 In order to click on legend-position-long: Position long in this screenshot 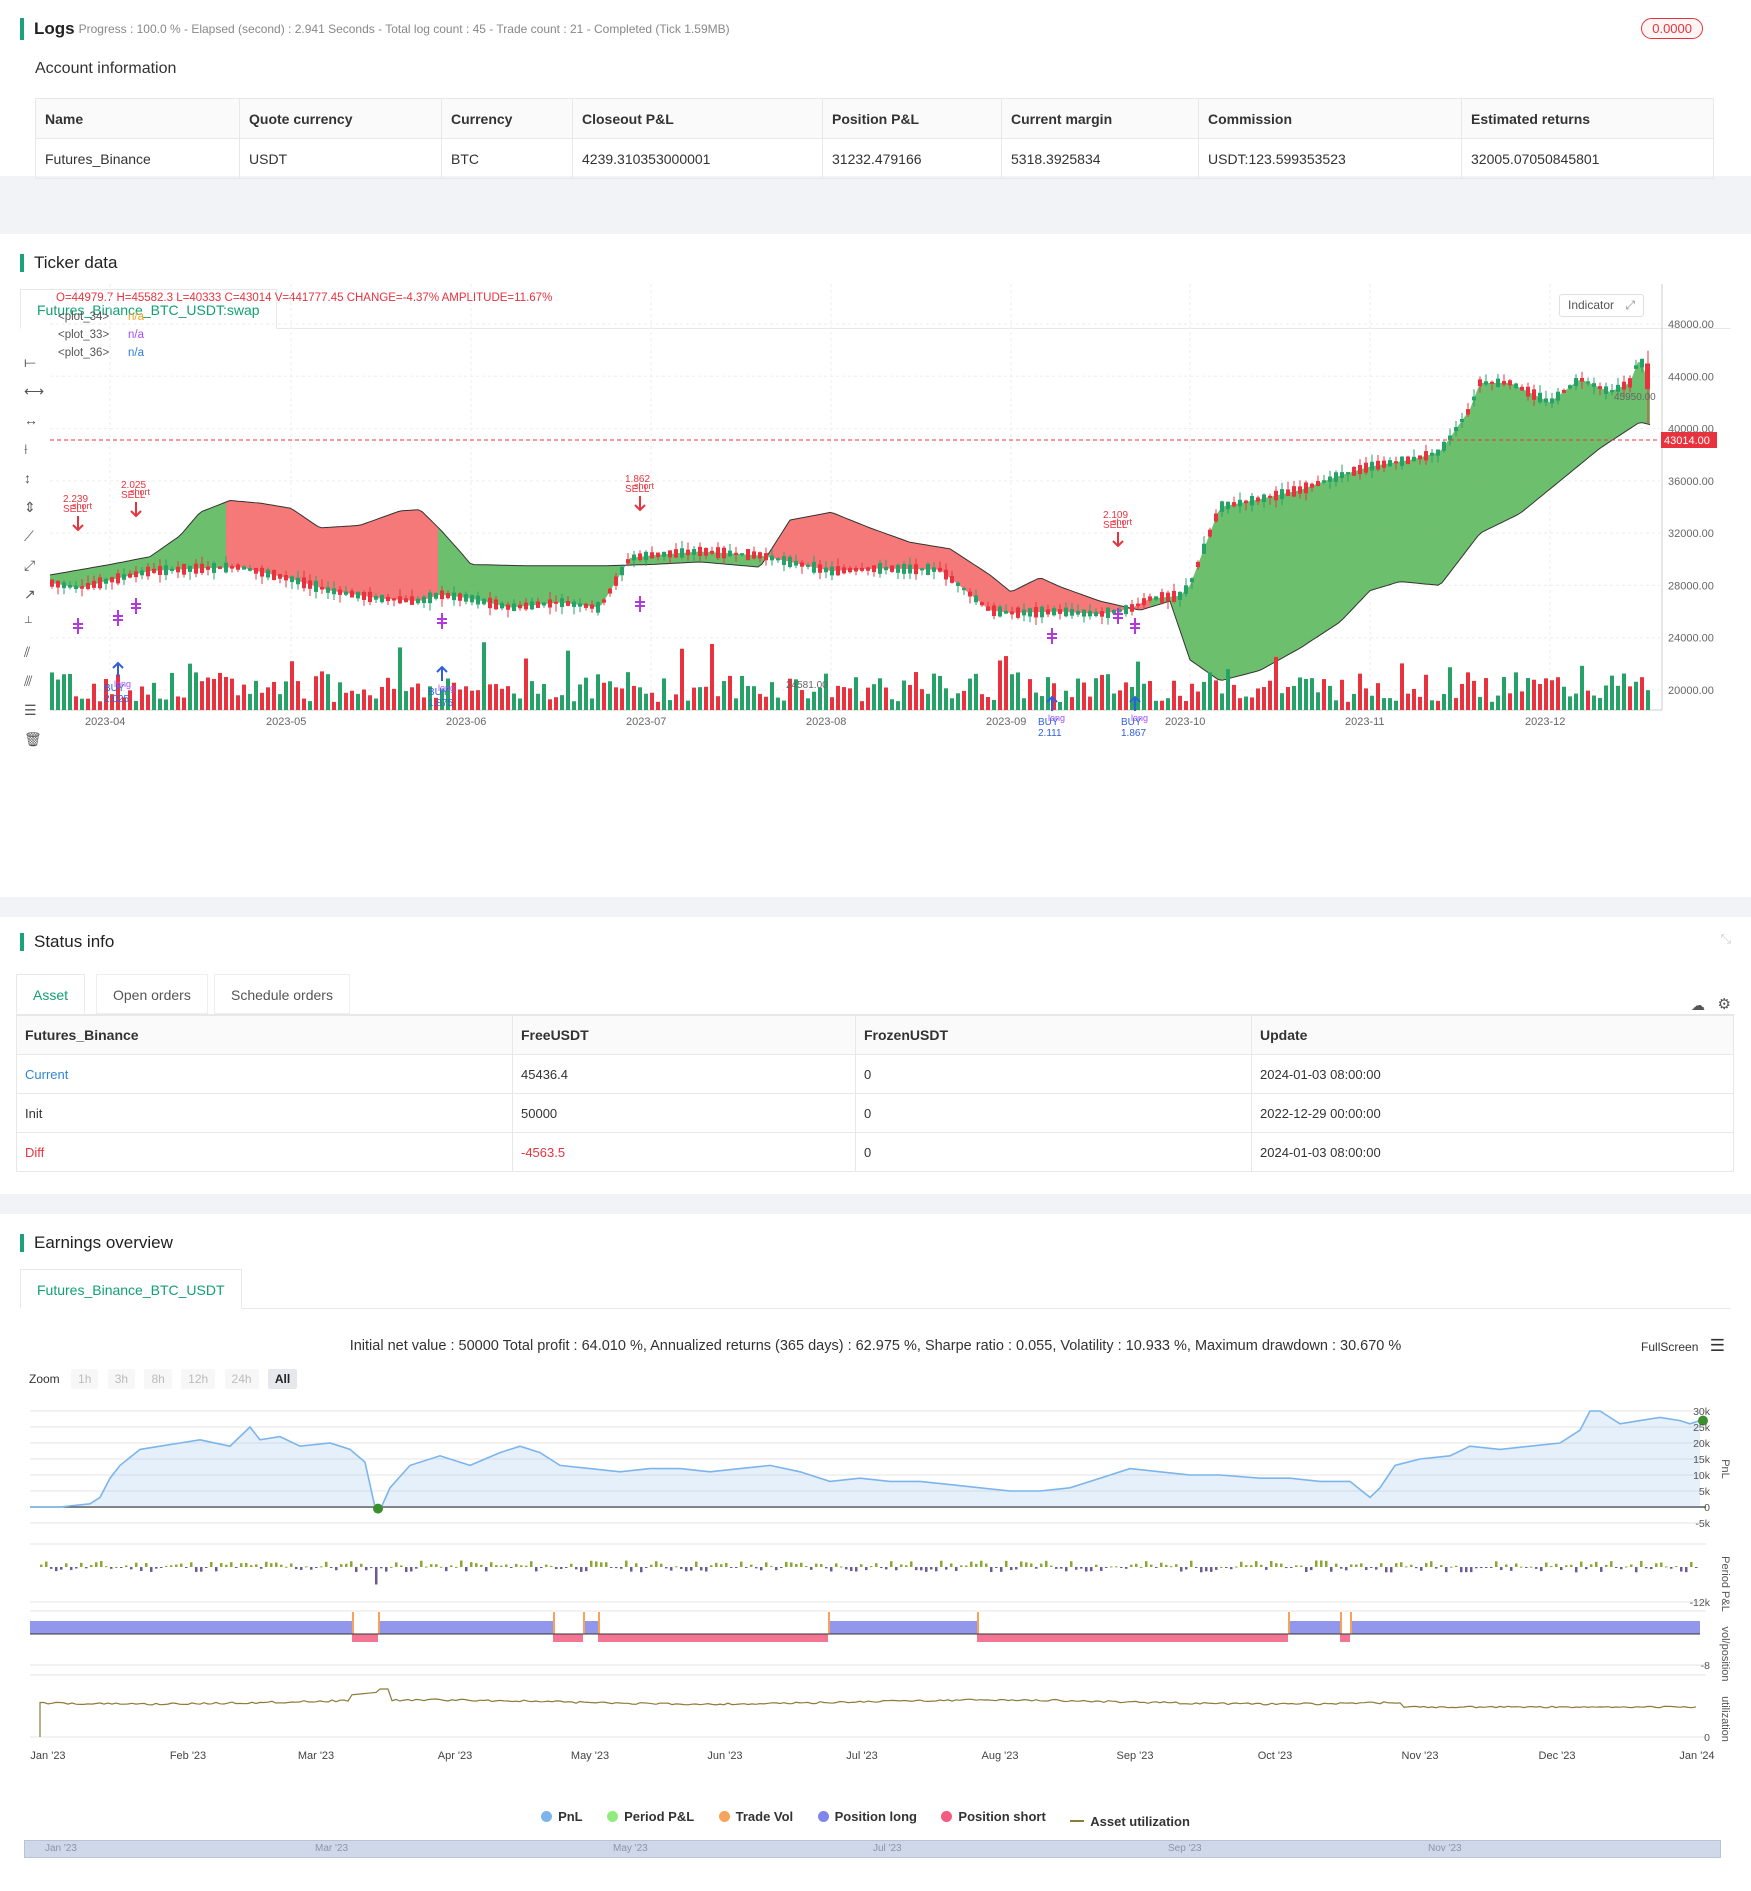, I will do `click(867, 1816)`.